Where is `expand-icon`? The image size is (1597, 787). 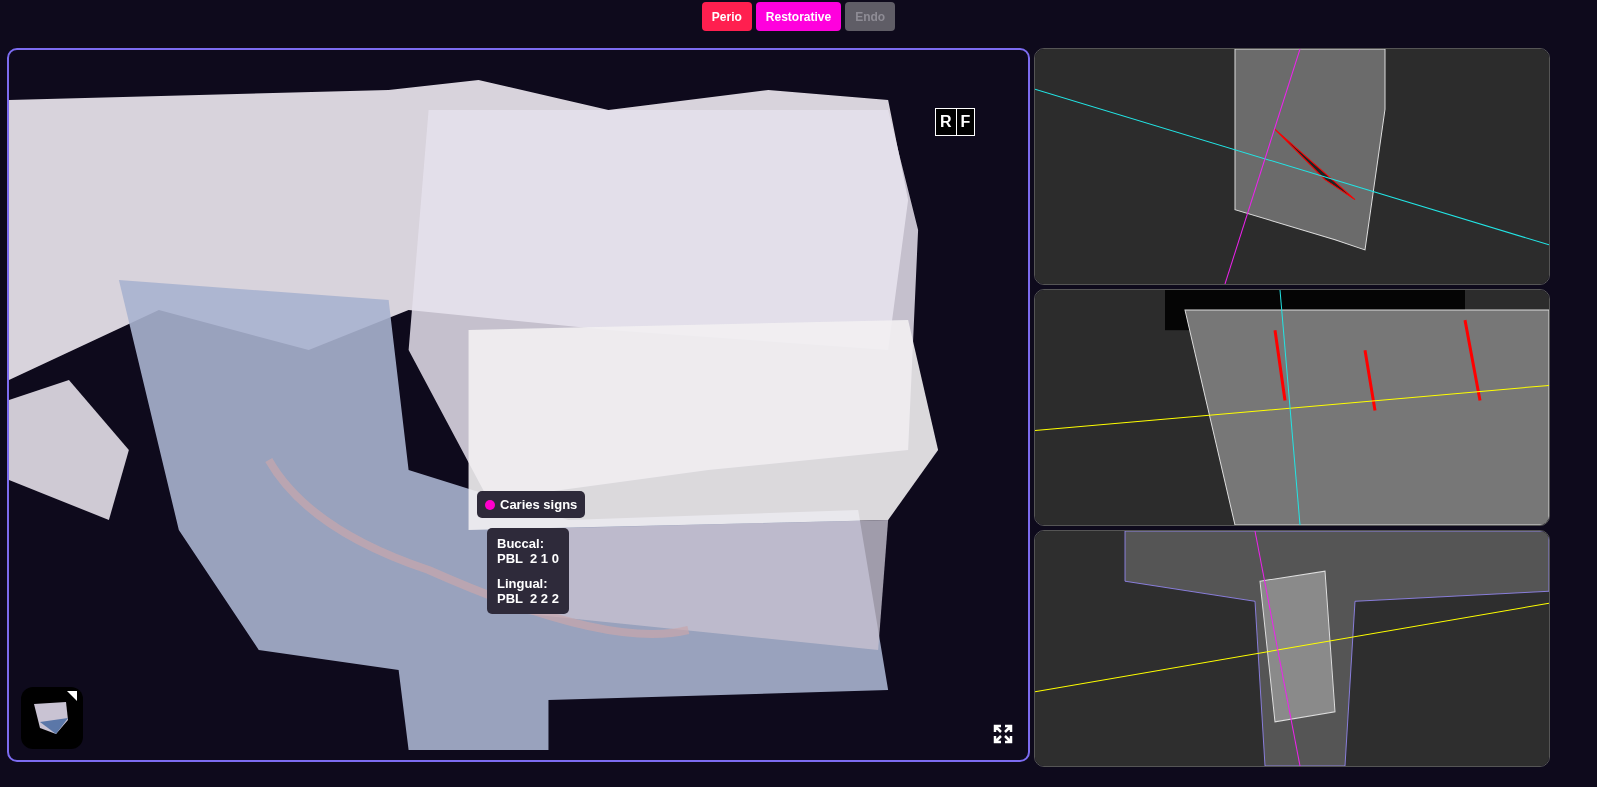
expand-icon is located at coordinates (1003, 734).